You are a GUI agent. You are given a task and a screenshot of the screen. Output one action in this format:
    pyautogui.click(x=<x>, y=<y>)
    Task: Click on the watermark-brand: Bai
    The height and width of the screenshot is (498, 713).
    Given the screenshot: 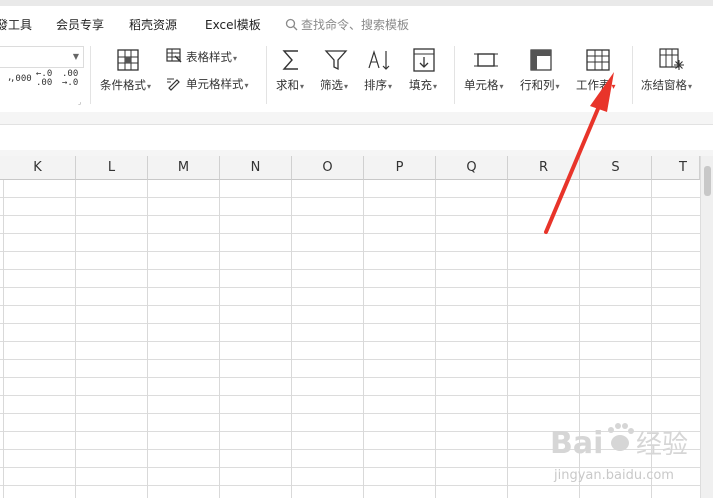 What is the action you would take?
    pyautogui.click(x=576, y=443)
    